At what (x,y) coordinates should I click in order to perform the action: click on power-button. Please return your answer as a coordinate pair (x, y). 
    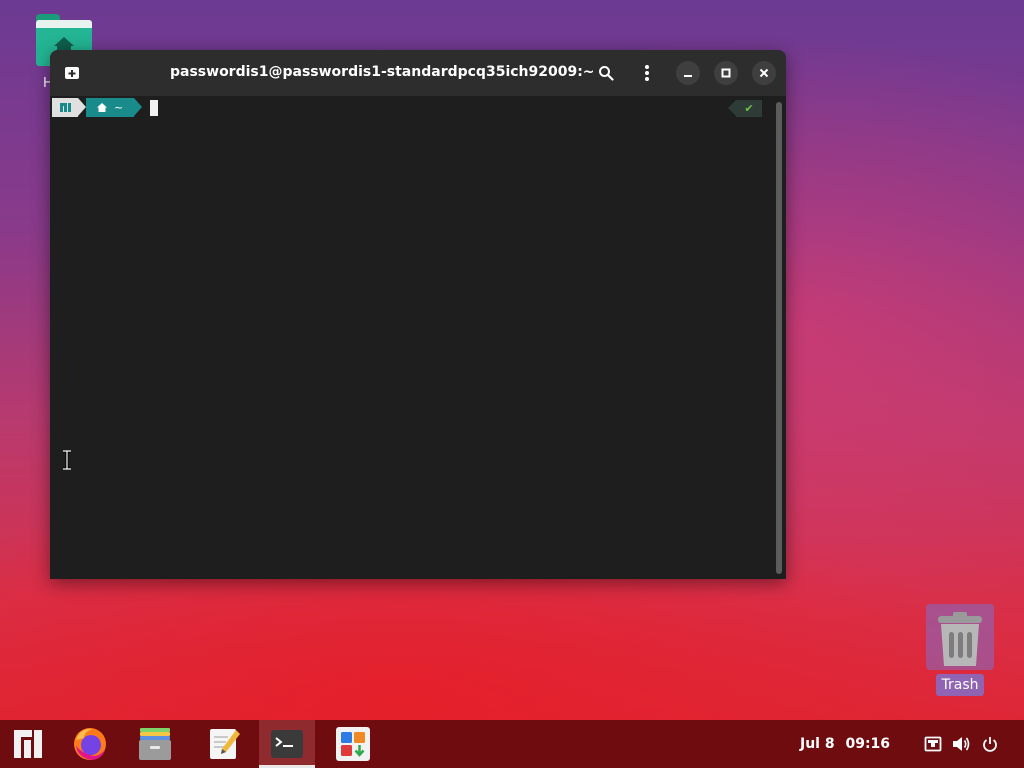
    Looking at the image, I should click on (990, 744).